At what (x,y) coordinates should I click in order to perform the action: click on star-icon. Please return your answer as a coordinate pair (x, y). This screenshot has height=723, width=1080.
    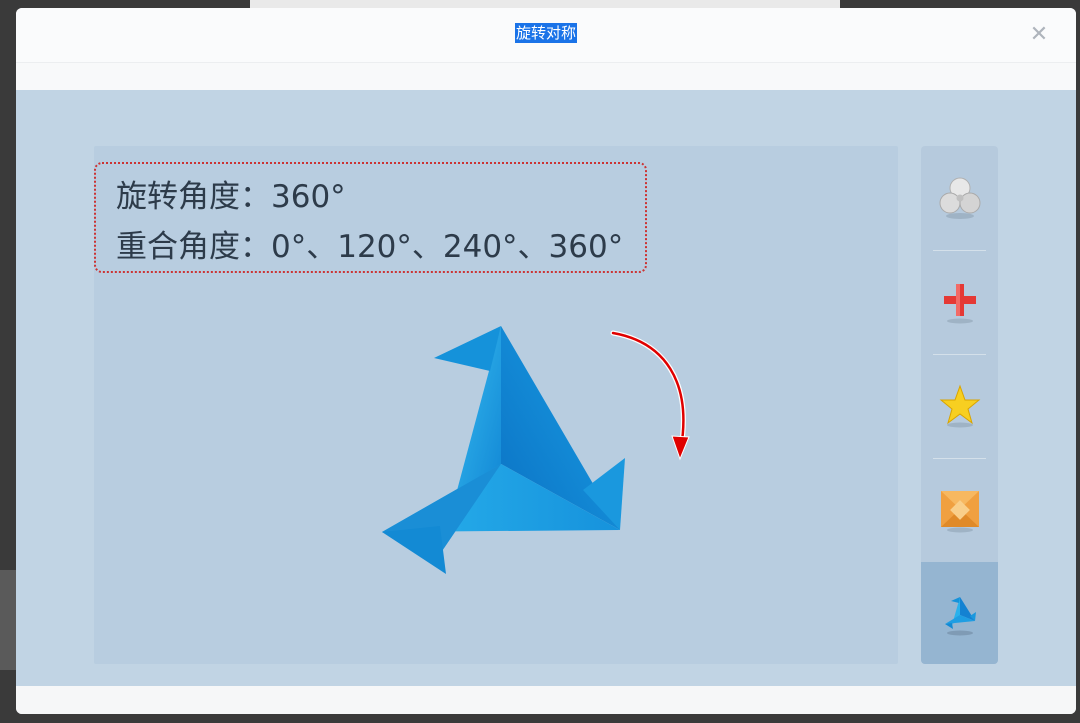
    Looking at the image, I should click on (959, 406).